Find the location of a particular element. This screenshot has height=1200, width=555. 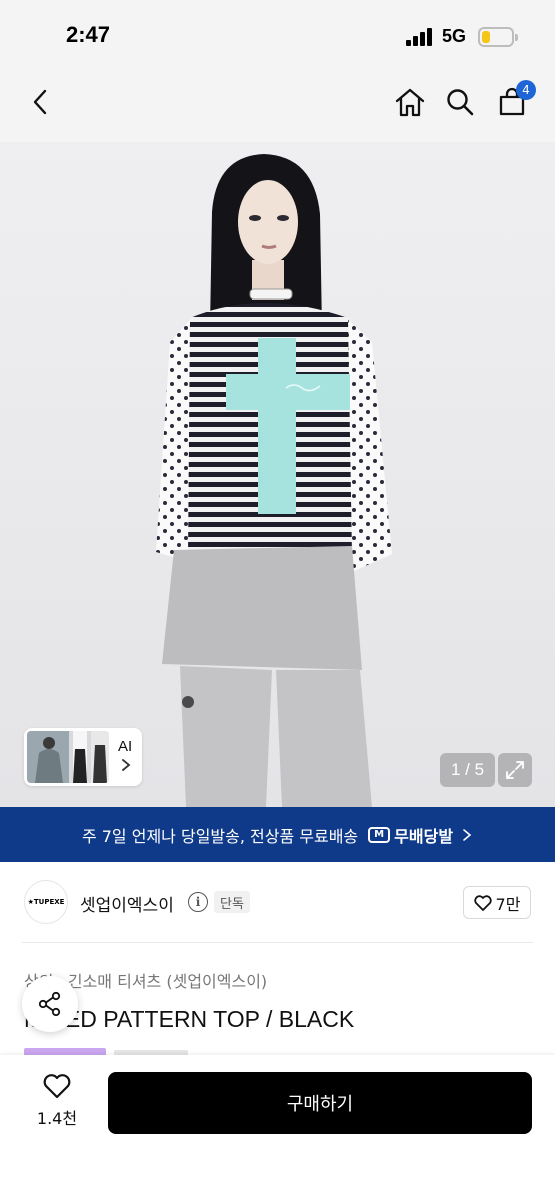

search-icon is located at coordinates (460, 102).